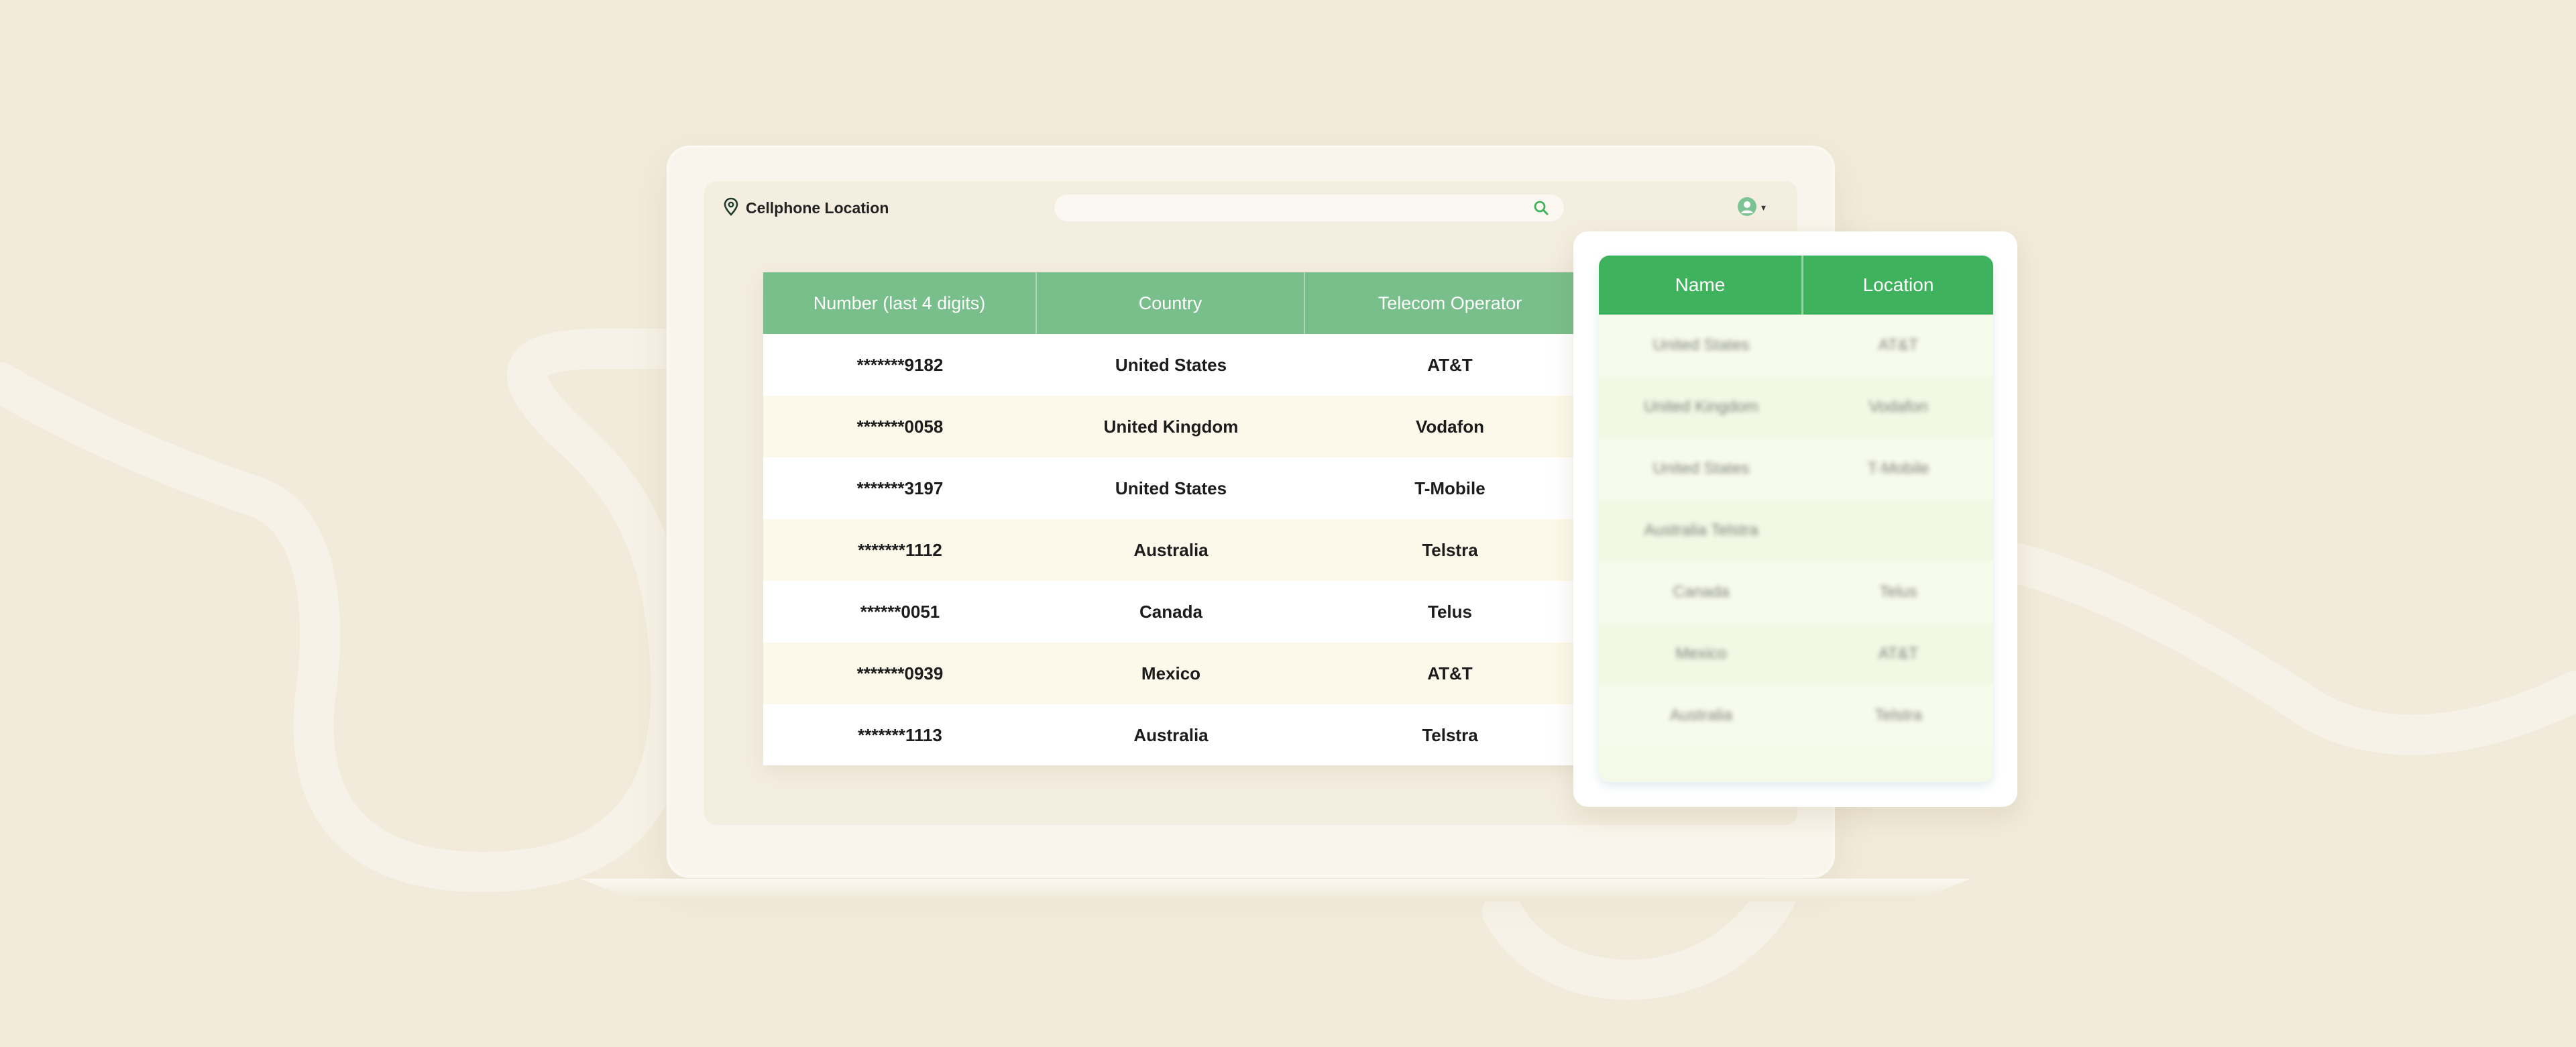  I want to click on cell-operator: Telus, so click(1450, 611).